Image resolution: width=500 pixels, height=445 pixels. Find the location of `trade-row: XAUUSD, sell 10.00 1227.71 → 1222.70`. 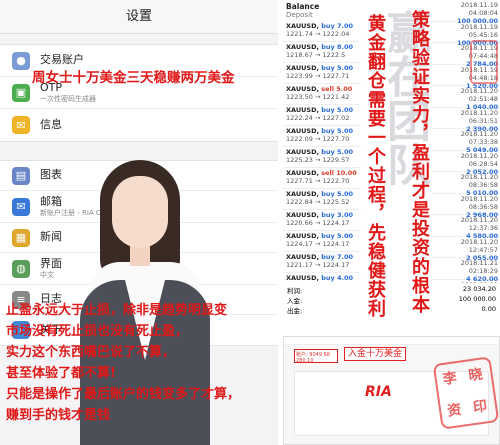

trade-row: XAUUSD, sell 10.00 1227.71 → 1222.70 is located at coordinates (322, 178).